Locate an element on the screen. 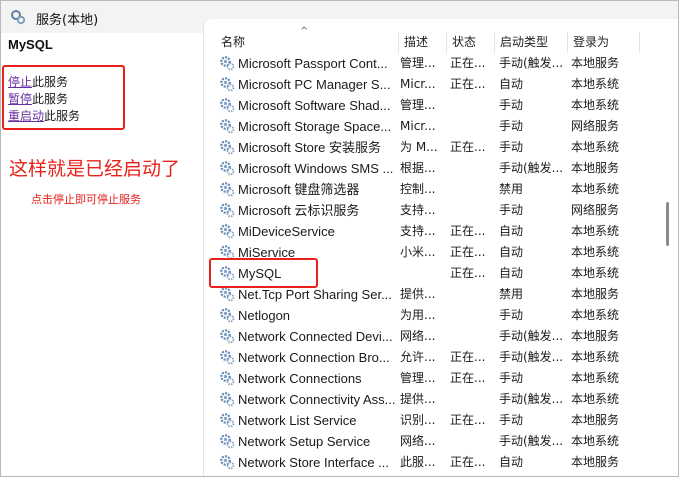 The width and height of the screenshot is (679, 477). cell-logon-as: 网络服务 is located at coordinates (595, 126).